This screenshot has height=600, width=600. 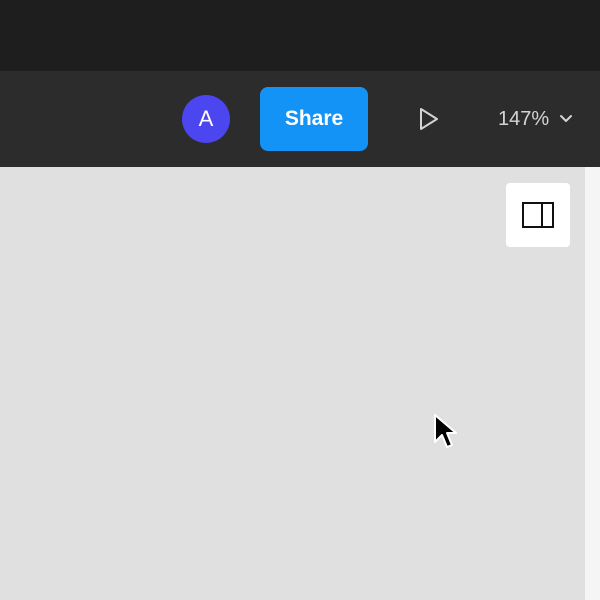 I want to click on share-button: Share, so click(x=314, y=119).